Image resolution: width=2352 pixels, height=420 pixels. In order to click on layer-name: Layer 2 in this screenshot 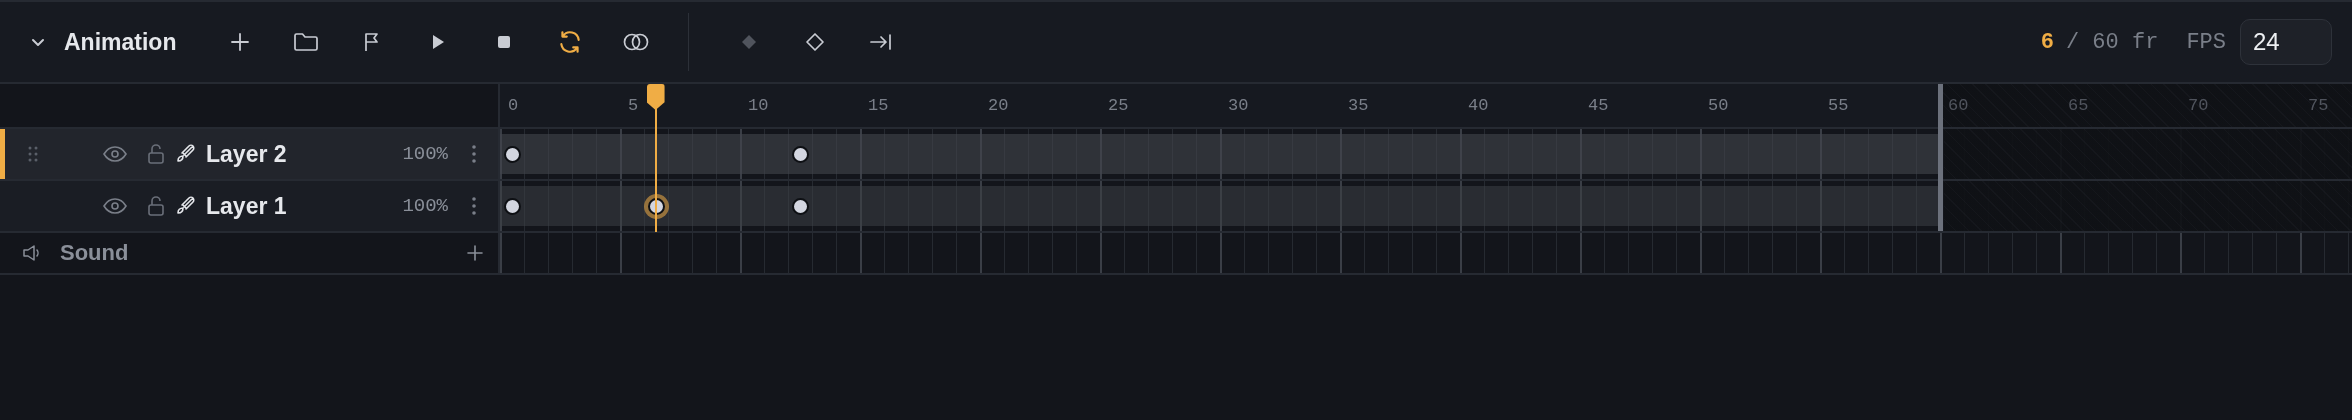, I will do `click(247, 154)`.